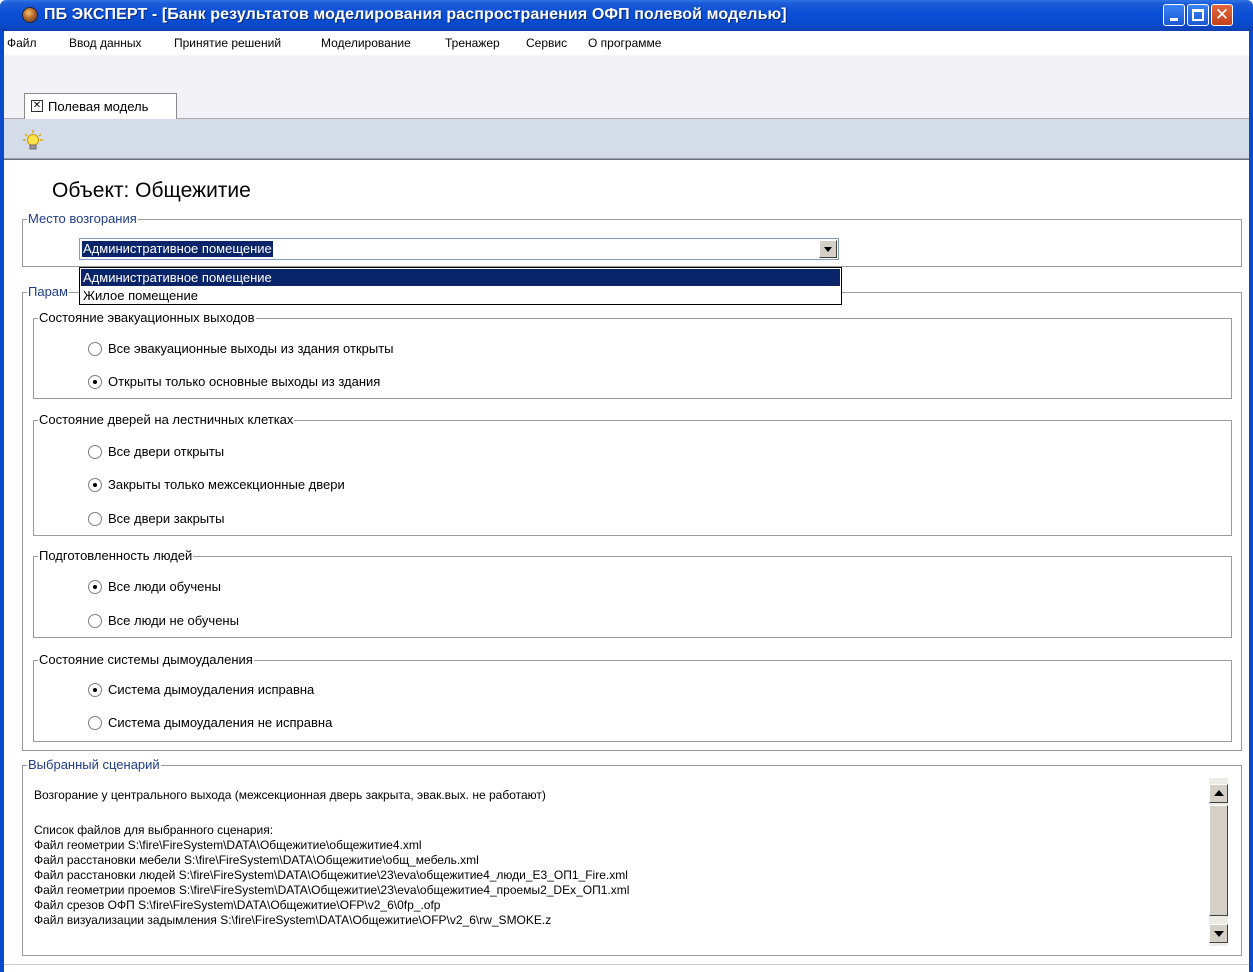 Image resolution: width=1253 pixels, height=972 pixels. Describe the element at coordinates (626, 87) in the screenshot. I see `tab-strip` at that location.